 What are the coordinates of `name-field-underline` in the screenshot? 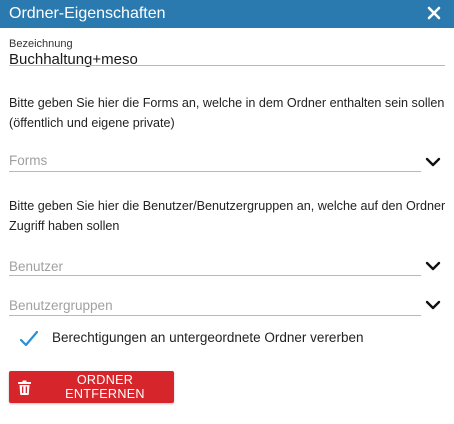 It's located at (227, 65).